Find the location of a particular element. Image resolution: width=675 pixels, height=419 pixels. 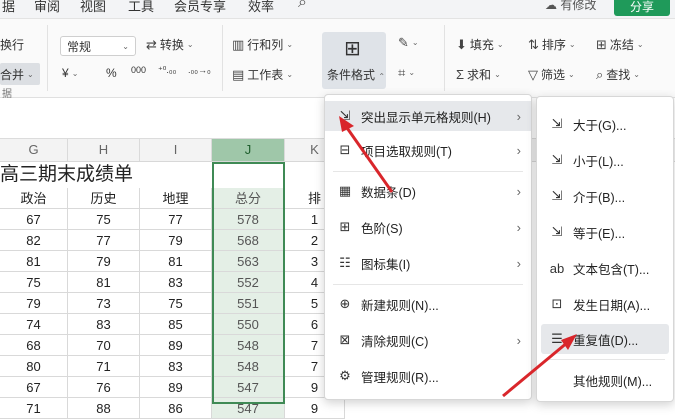

data-cell-r2-j: 568 is located at coordinates (248, 240).